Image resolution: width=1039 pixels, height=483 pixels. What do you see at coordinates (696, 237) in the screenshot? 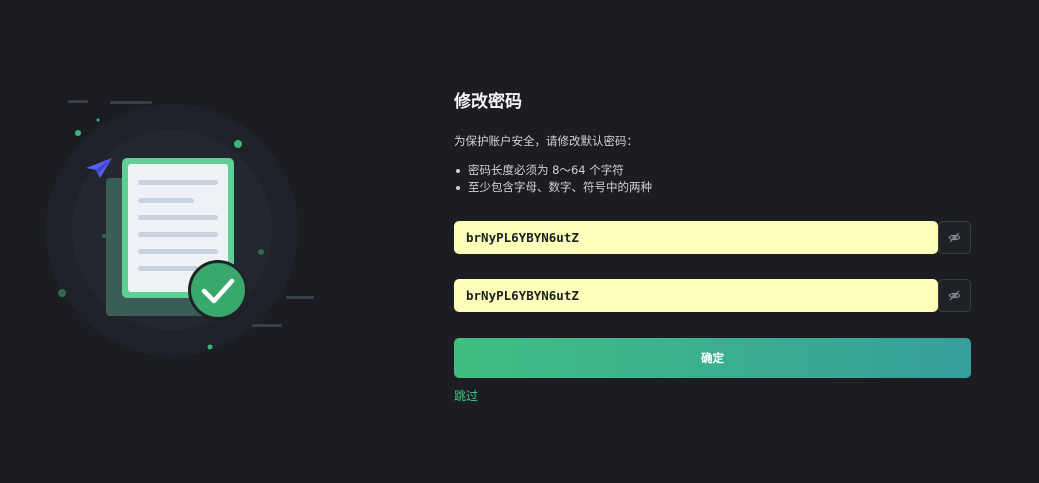
I see `new-password-input` at bounding box center [696, 237].